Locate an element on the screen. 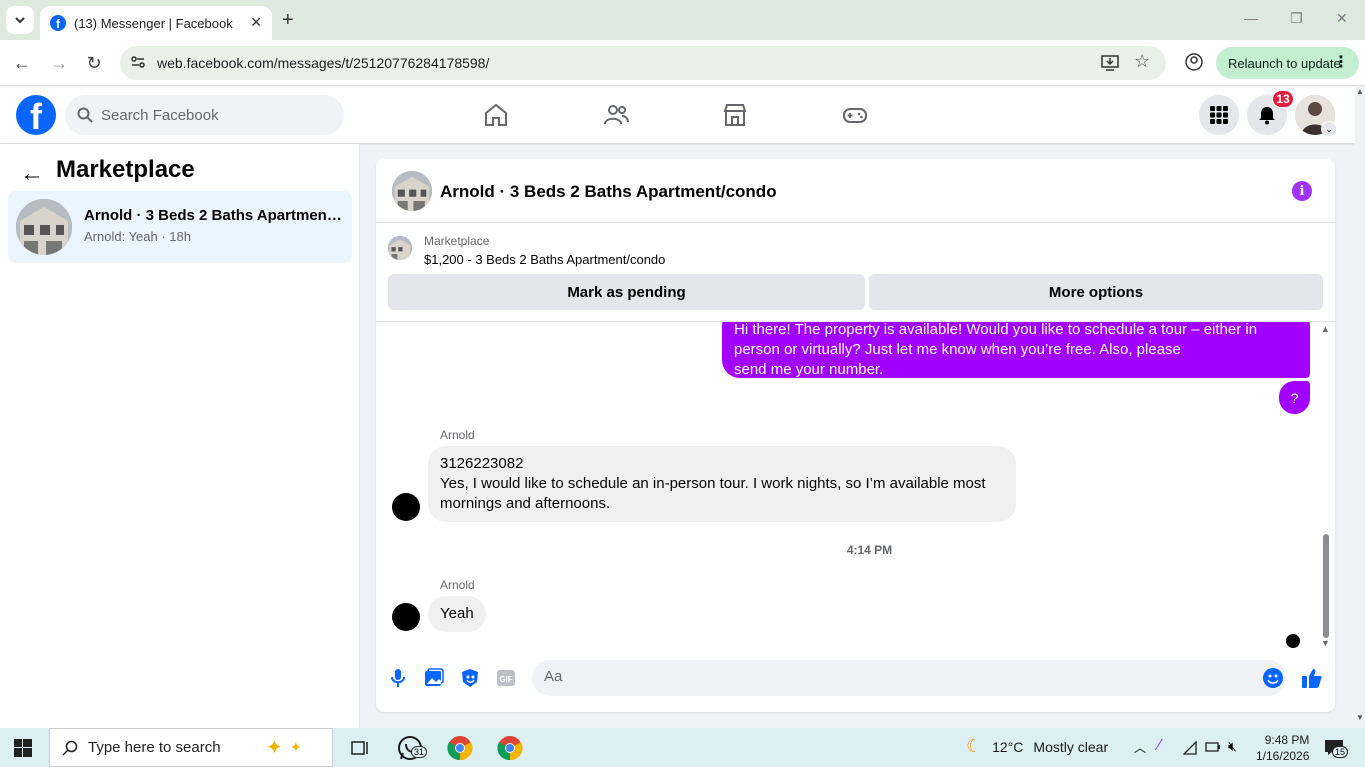 Image resolution: width=1365 pixels, height=767 pixels. chrome-app-icon is located at coordinates (460, 748).